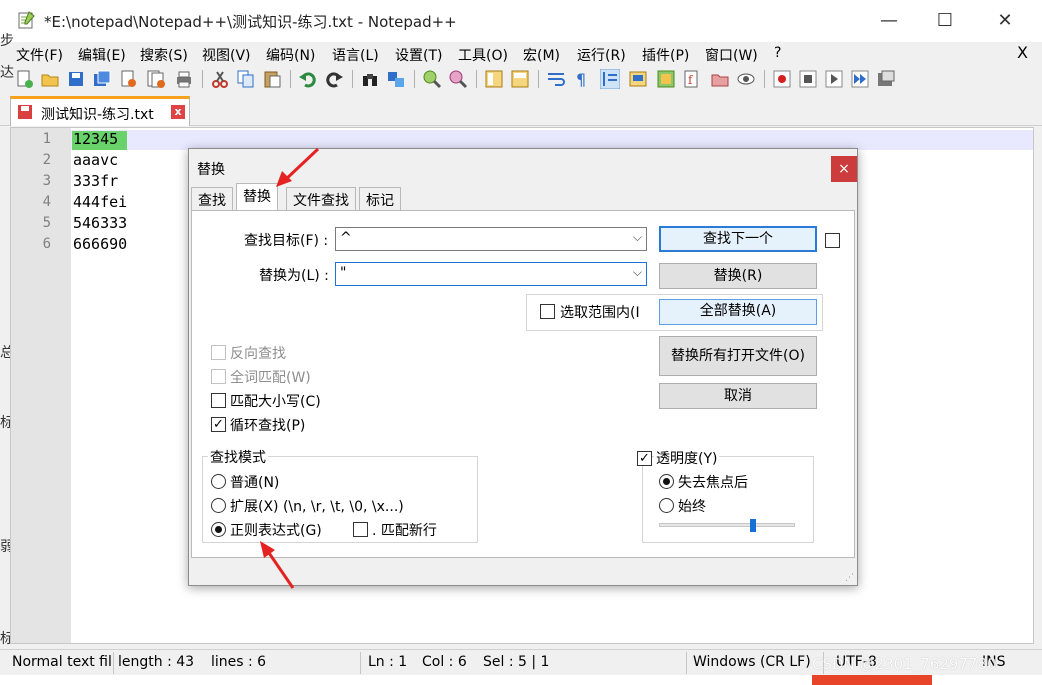  Describe the element at coordinates (388, 662) in the screenshot. I see `status-line-number: Ln : 1` at that location.